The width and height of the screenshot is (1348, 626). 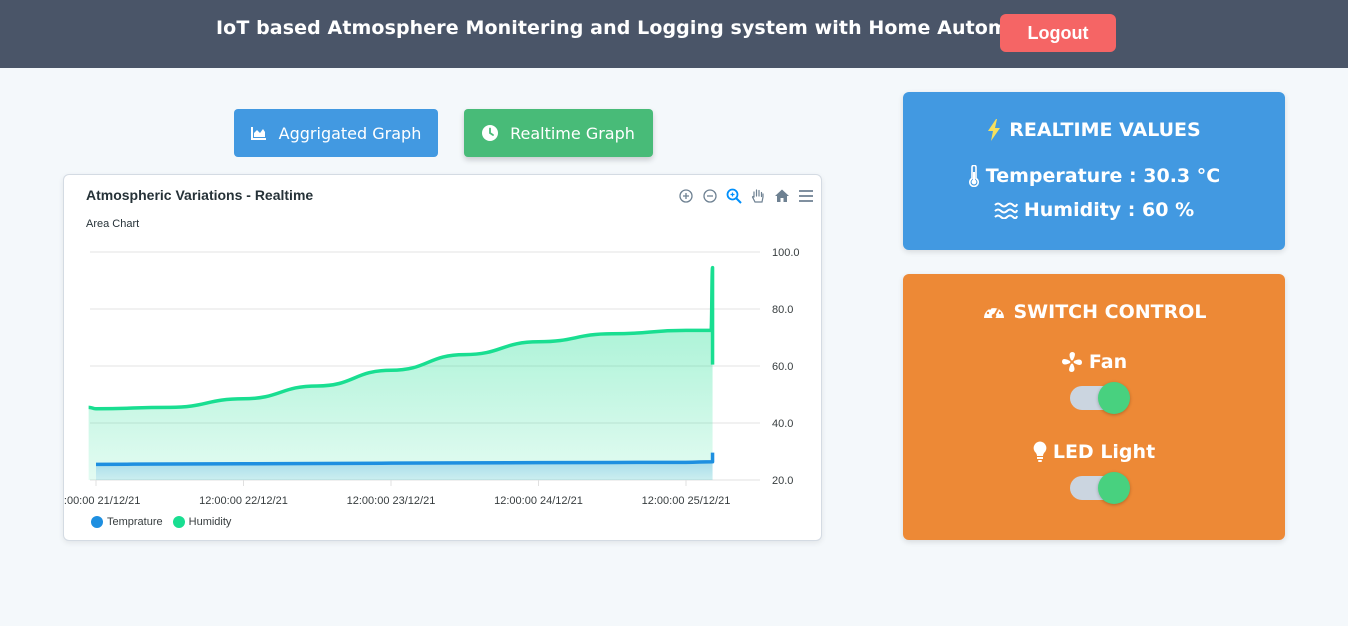 What do you see at coordinates (210, 522) in the screenshot?
I see `legend-label: Humidity` at bounding box center [210, 522].